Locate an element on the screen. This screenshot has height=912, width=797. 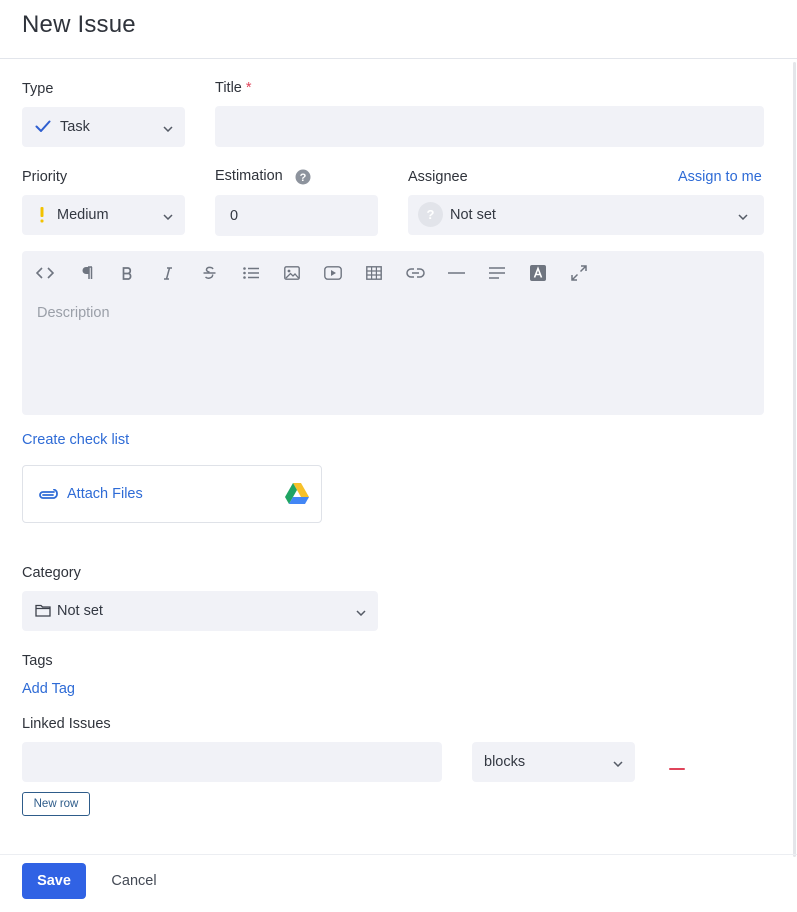
attach-files-box: Attach Files is located at coordinates (172, 494).